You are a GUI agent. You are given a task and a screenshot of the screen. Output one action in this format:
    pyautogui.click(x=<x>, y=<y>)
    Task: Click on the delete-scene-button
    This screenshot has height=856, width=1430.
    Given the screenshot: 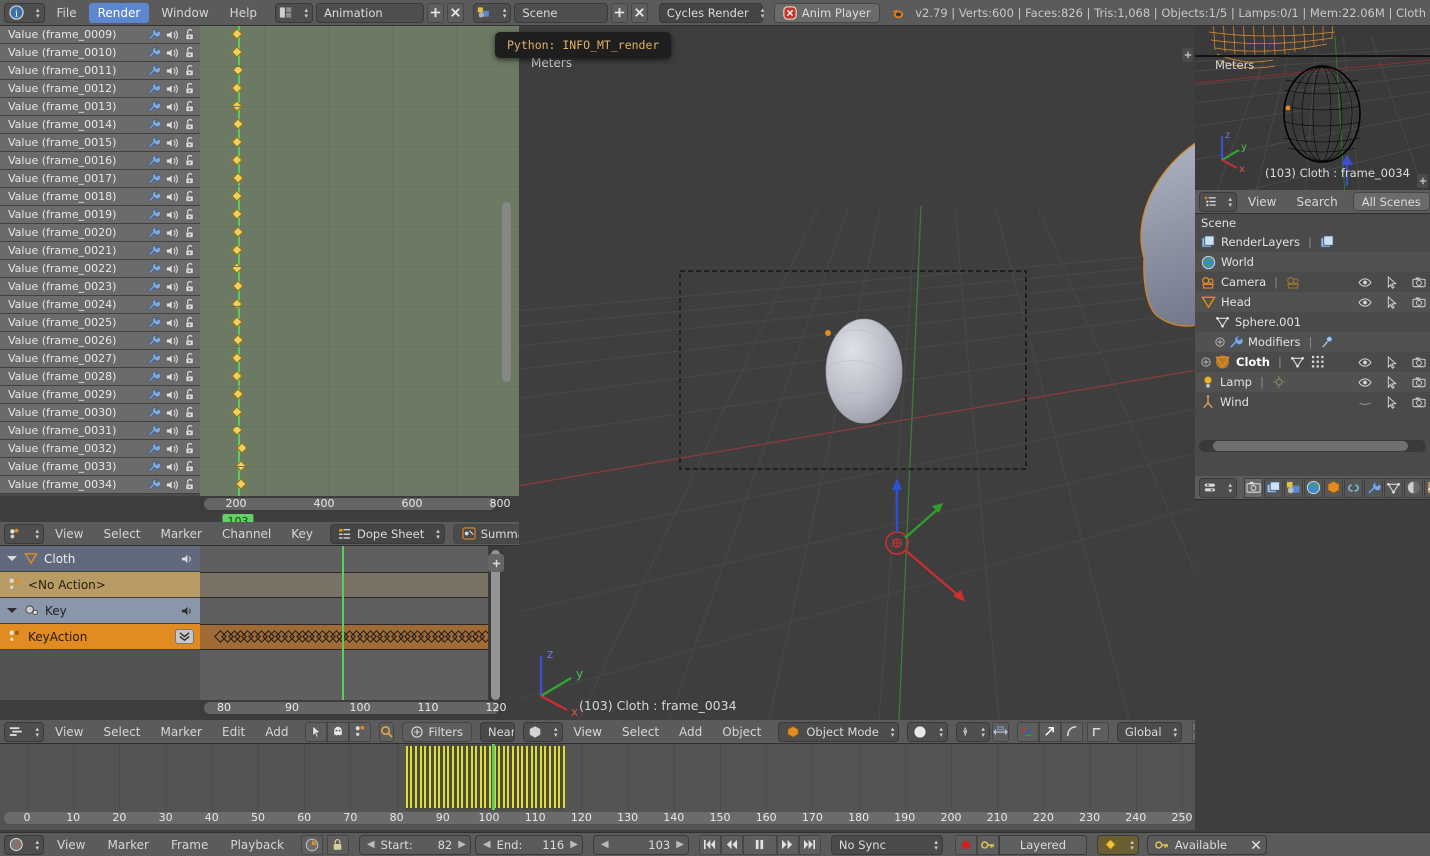 What is the action you would take?
    pyautogui.click(x=639, y=12)
    